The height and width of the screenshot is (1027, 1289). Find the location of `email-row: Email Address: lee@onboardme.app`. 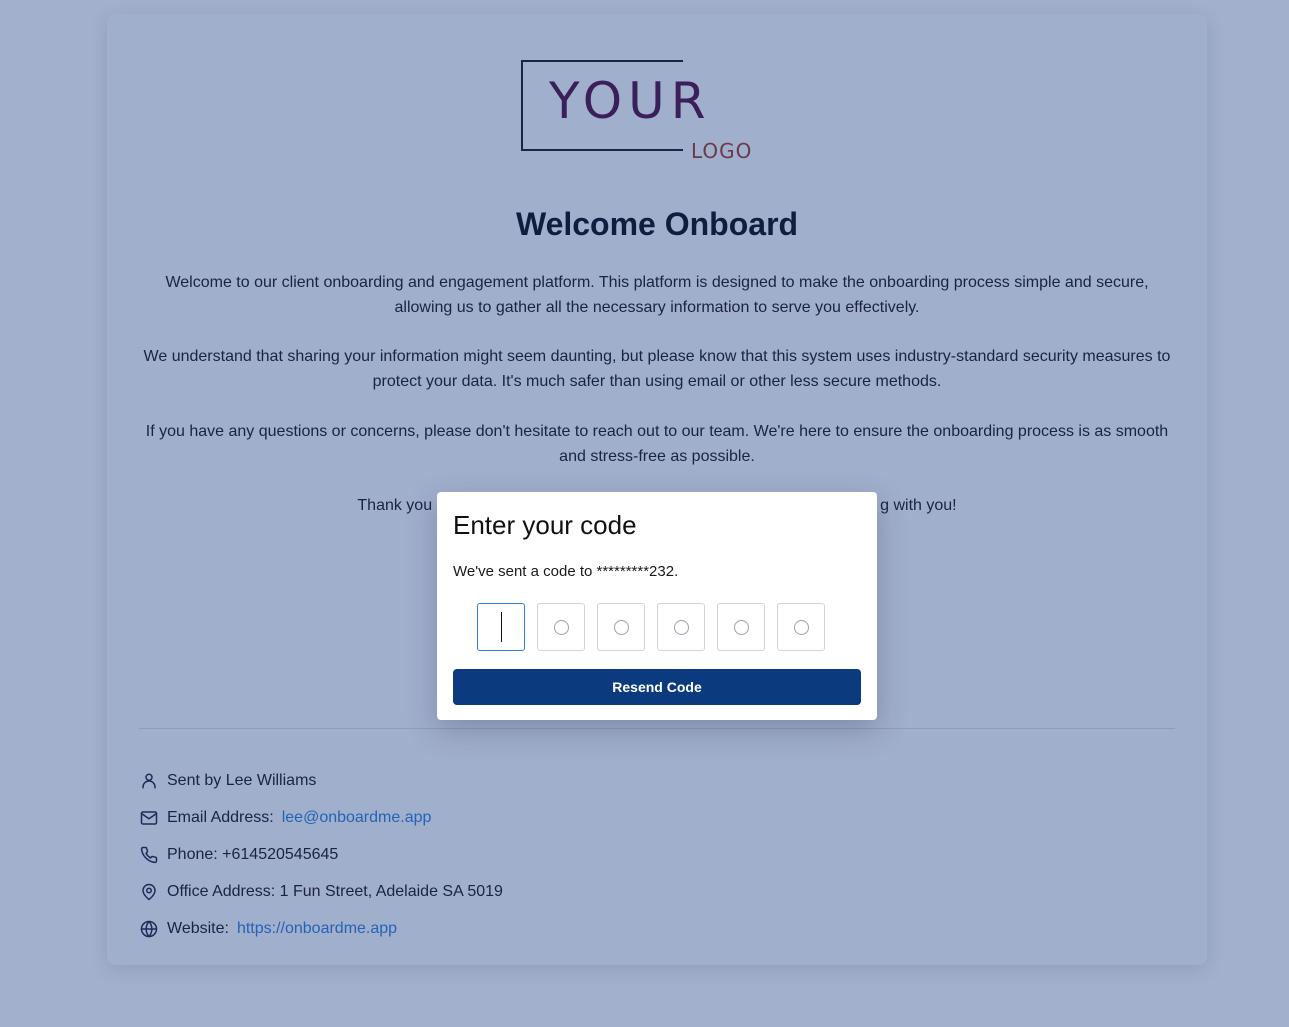

email-row: Email Address: lee@onboardme.app is located at coordinates (321, 817).